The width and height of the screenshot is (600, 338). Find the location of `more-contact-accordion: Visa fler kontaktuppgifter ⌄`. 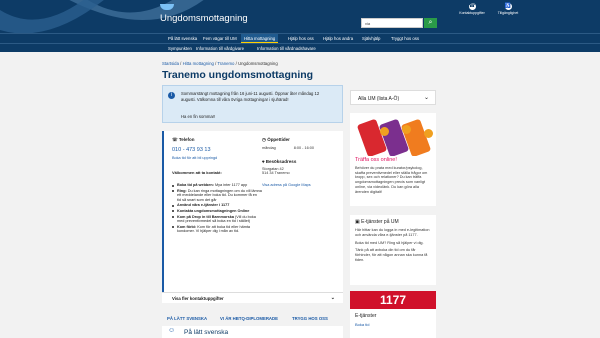

more-contact-accordion: Visa fler kontaktuppgifter ⌄ is located at coordinates (252, 297).